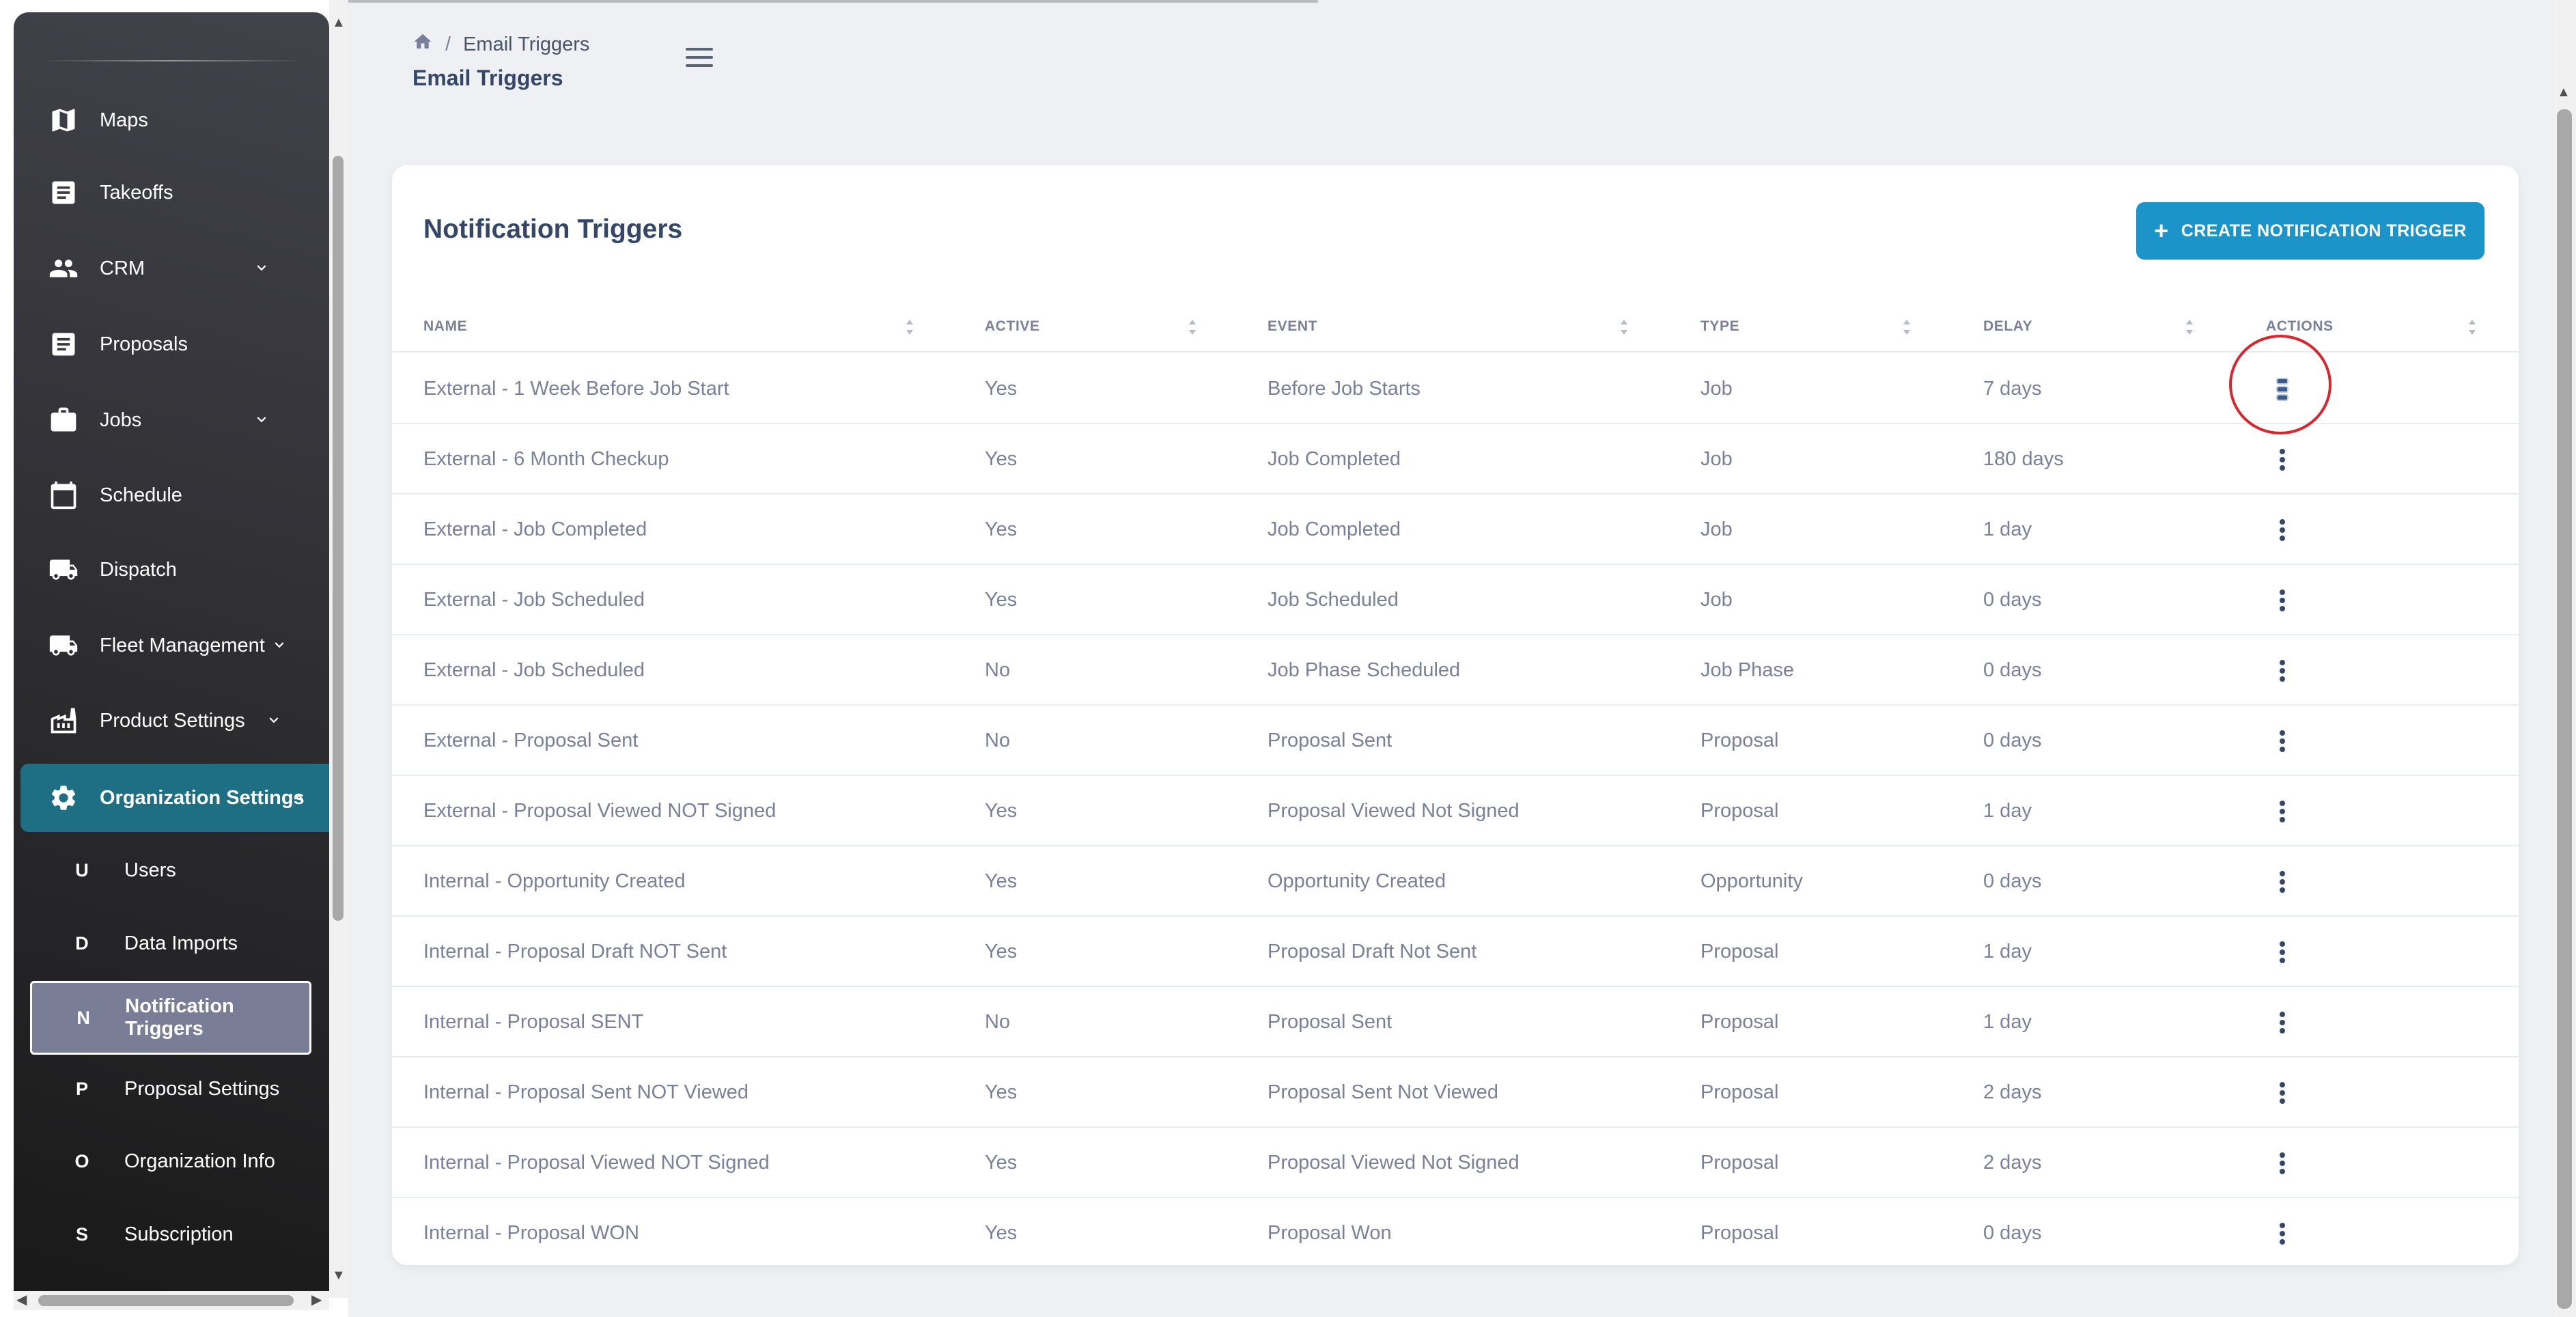 Image resolution: width=2576 pixels, height=1317 pixels. I want to click on factory-icon, so click(63, 721).